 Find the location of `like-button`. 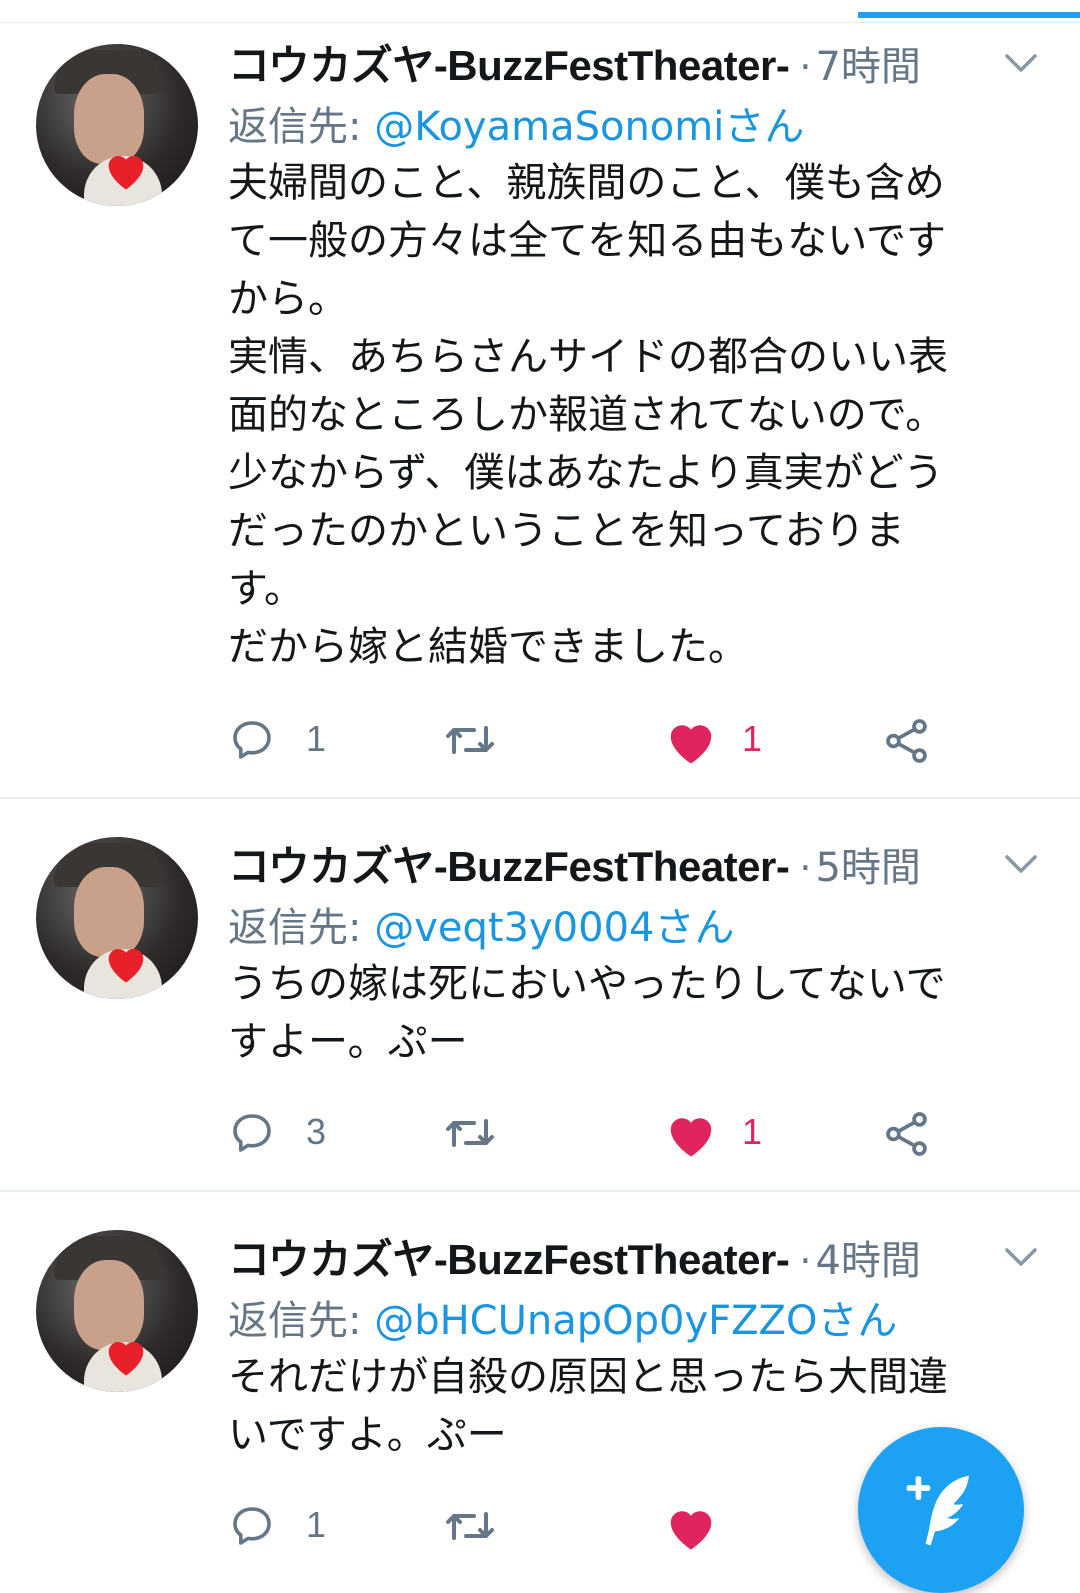

like-button is located at coordinates (724, 1527).